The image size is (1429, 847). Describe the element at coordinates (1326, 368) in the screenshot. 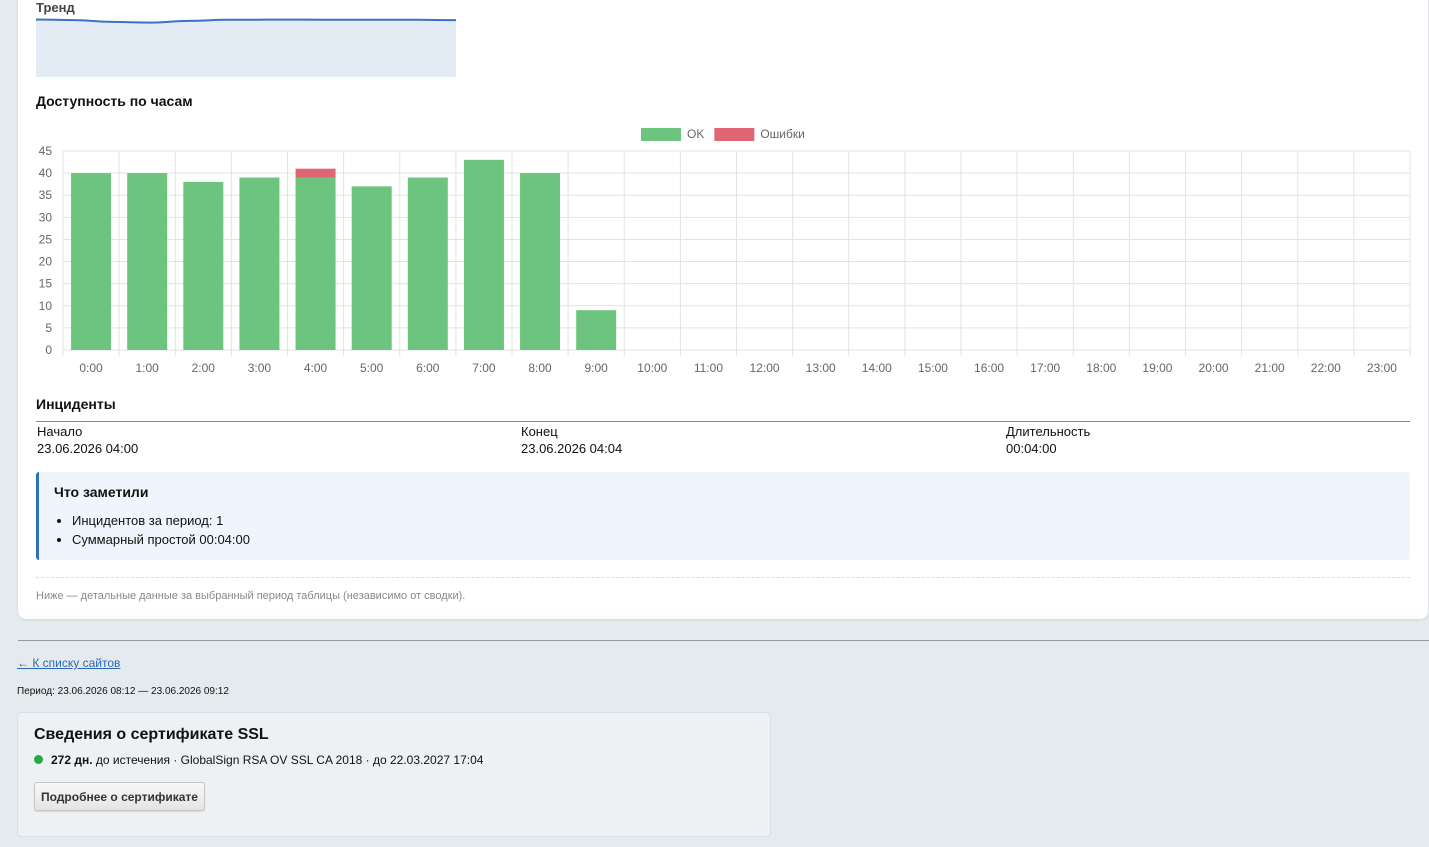

I see `x-tick-label: 22:00` at that location.